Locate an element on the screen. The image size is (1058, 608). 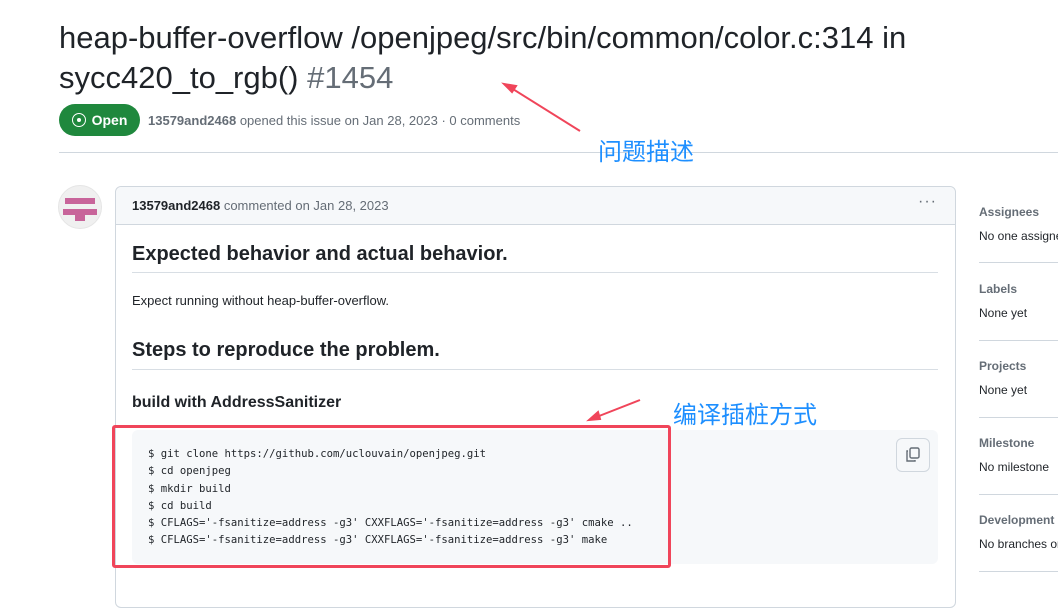
annotation-build-method: 编译插桩方式 is located at coordinates (745, 415).